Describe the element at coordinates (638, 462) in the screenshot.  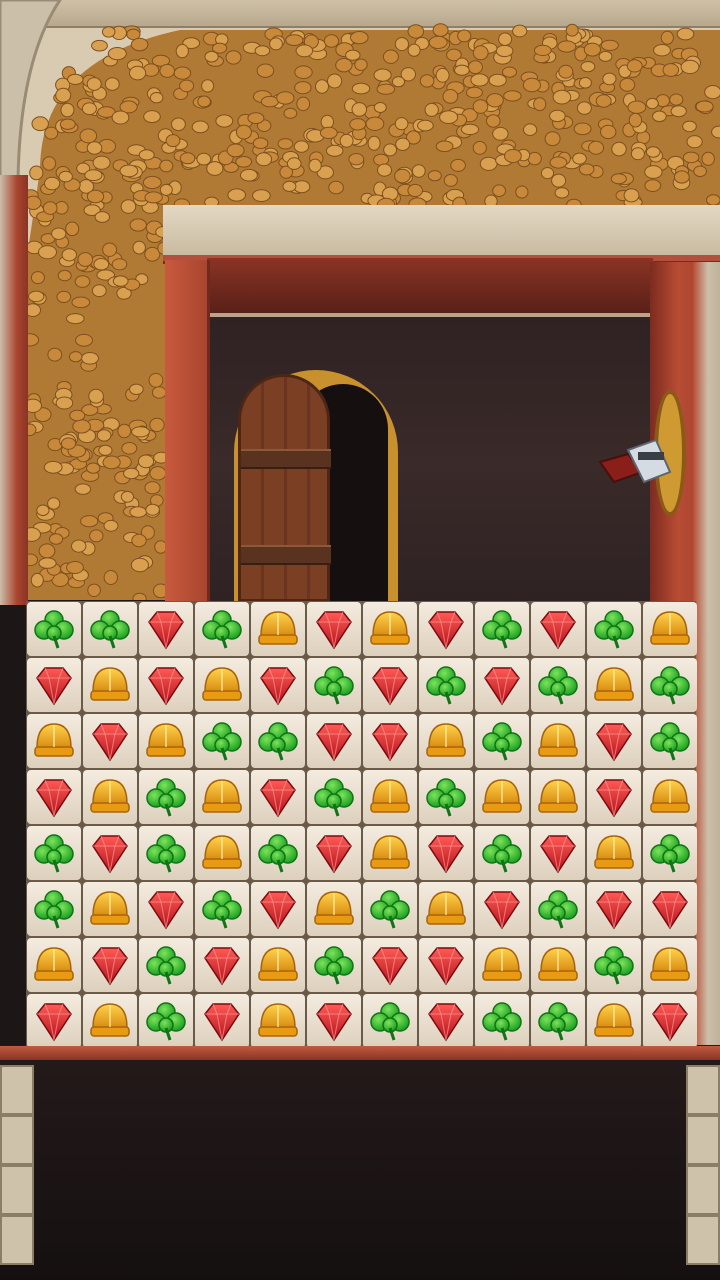
I see `knight-character` at that location.